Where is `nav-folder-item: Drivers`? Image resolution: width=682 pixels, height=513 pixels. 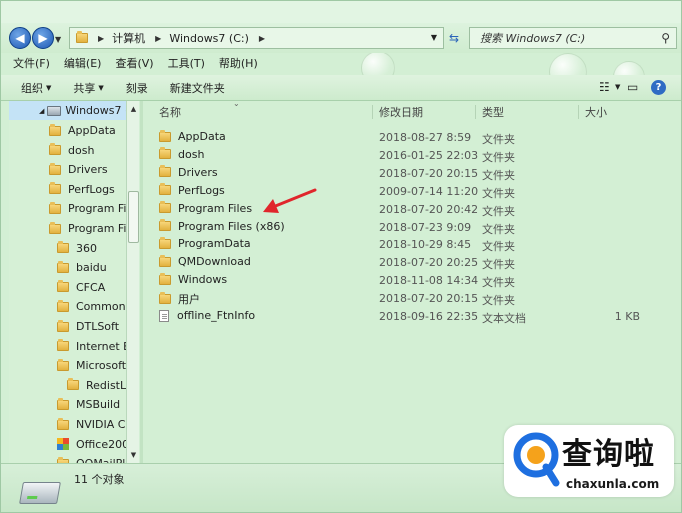 nav-folder-item: Drivers is located at coordinates (78, 169).